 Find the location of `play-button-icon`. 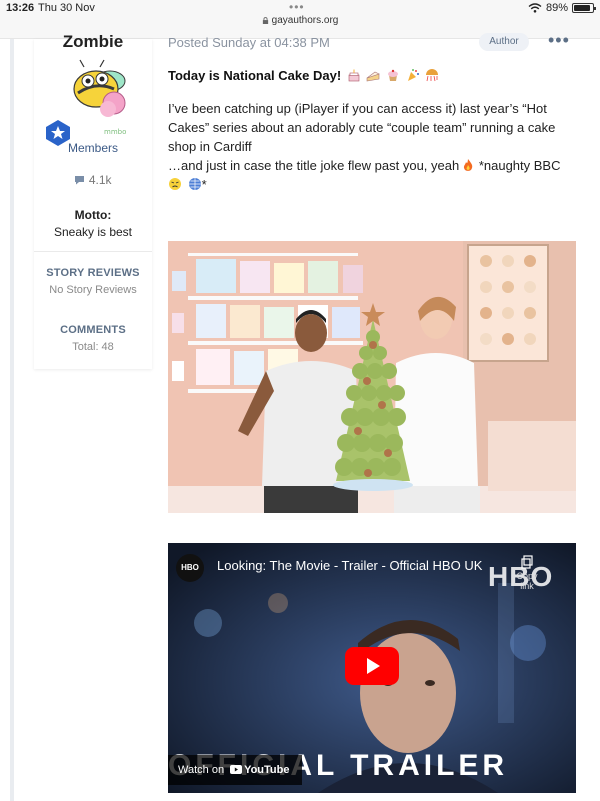

play-button-icon is located at coordinates (372, 666).